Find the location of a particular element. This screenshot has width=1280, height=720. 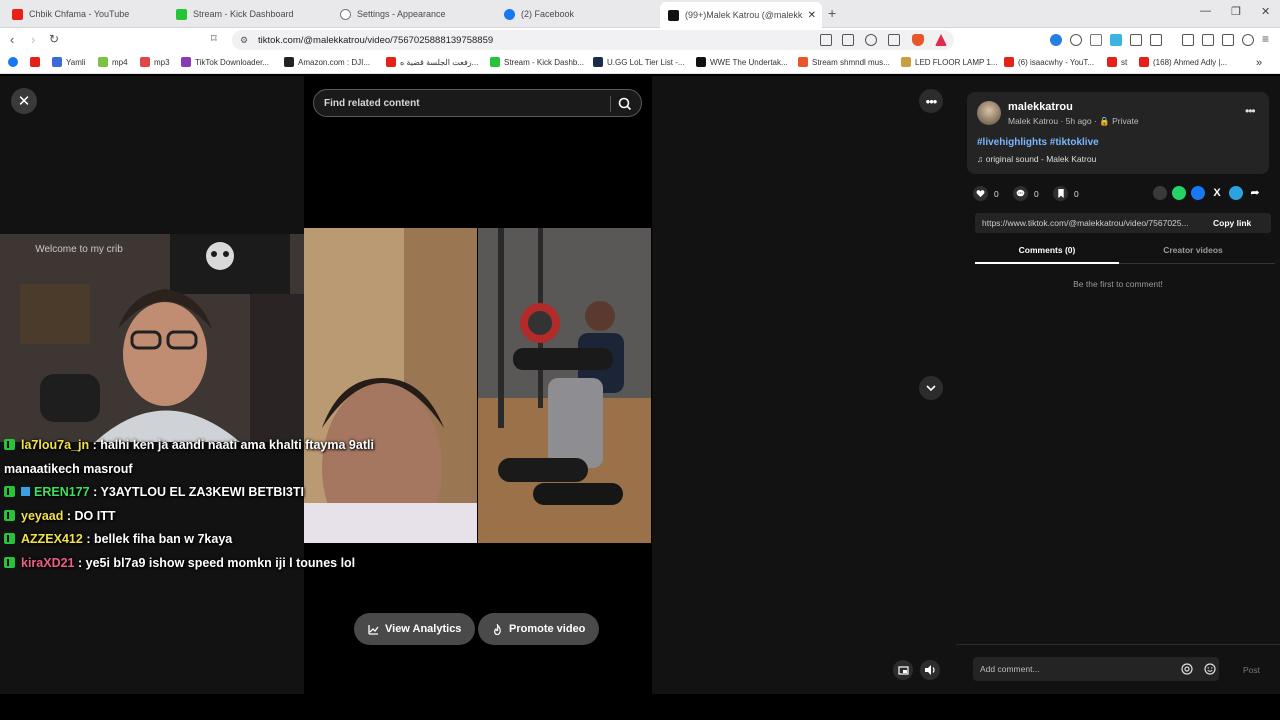

card-more-options-button: ••• is located at coordinates (1250, 111).